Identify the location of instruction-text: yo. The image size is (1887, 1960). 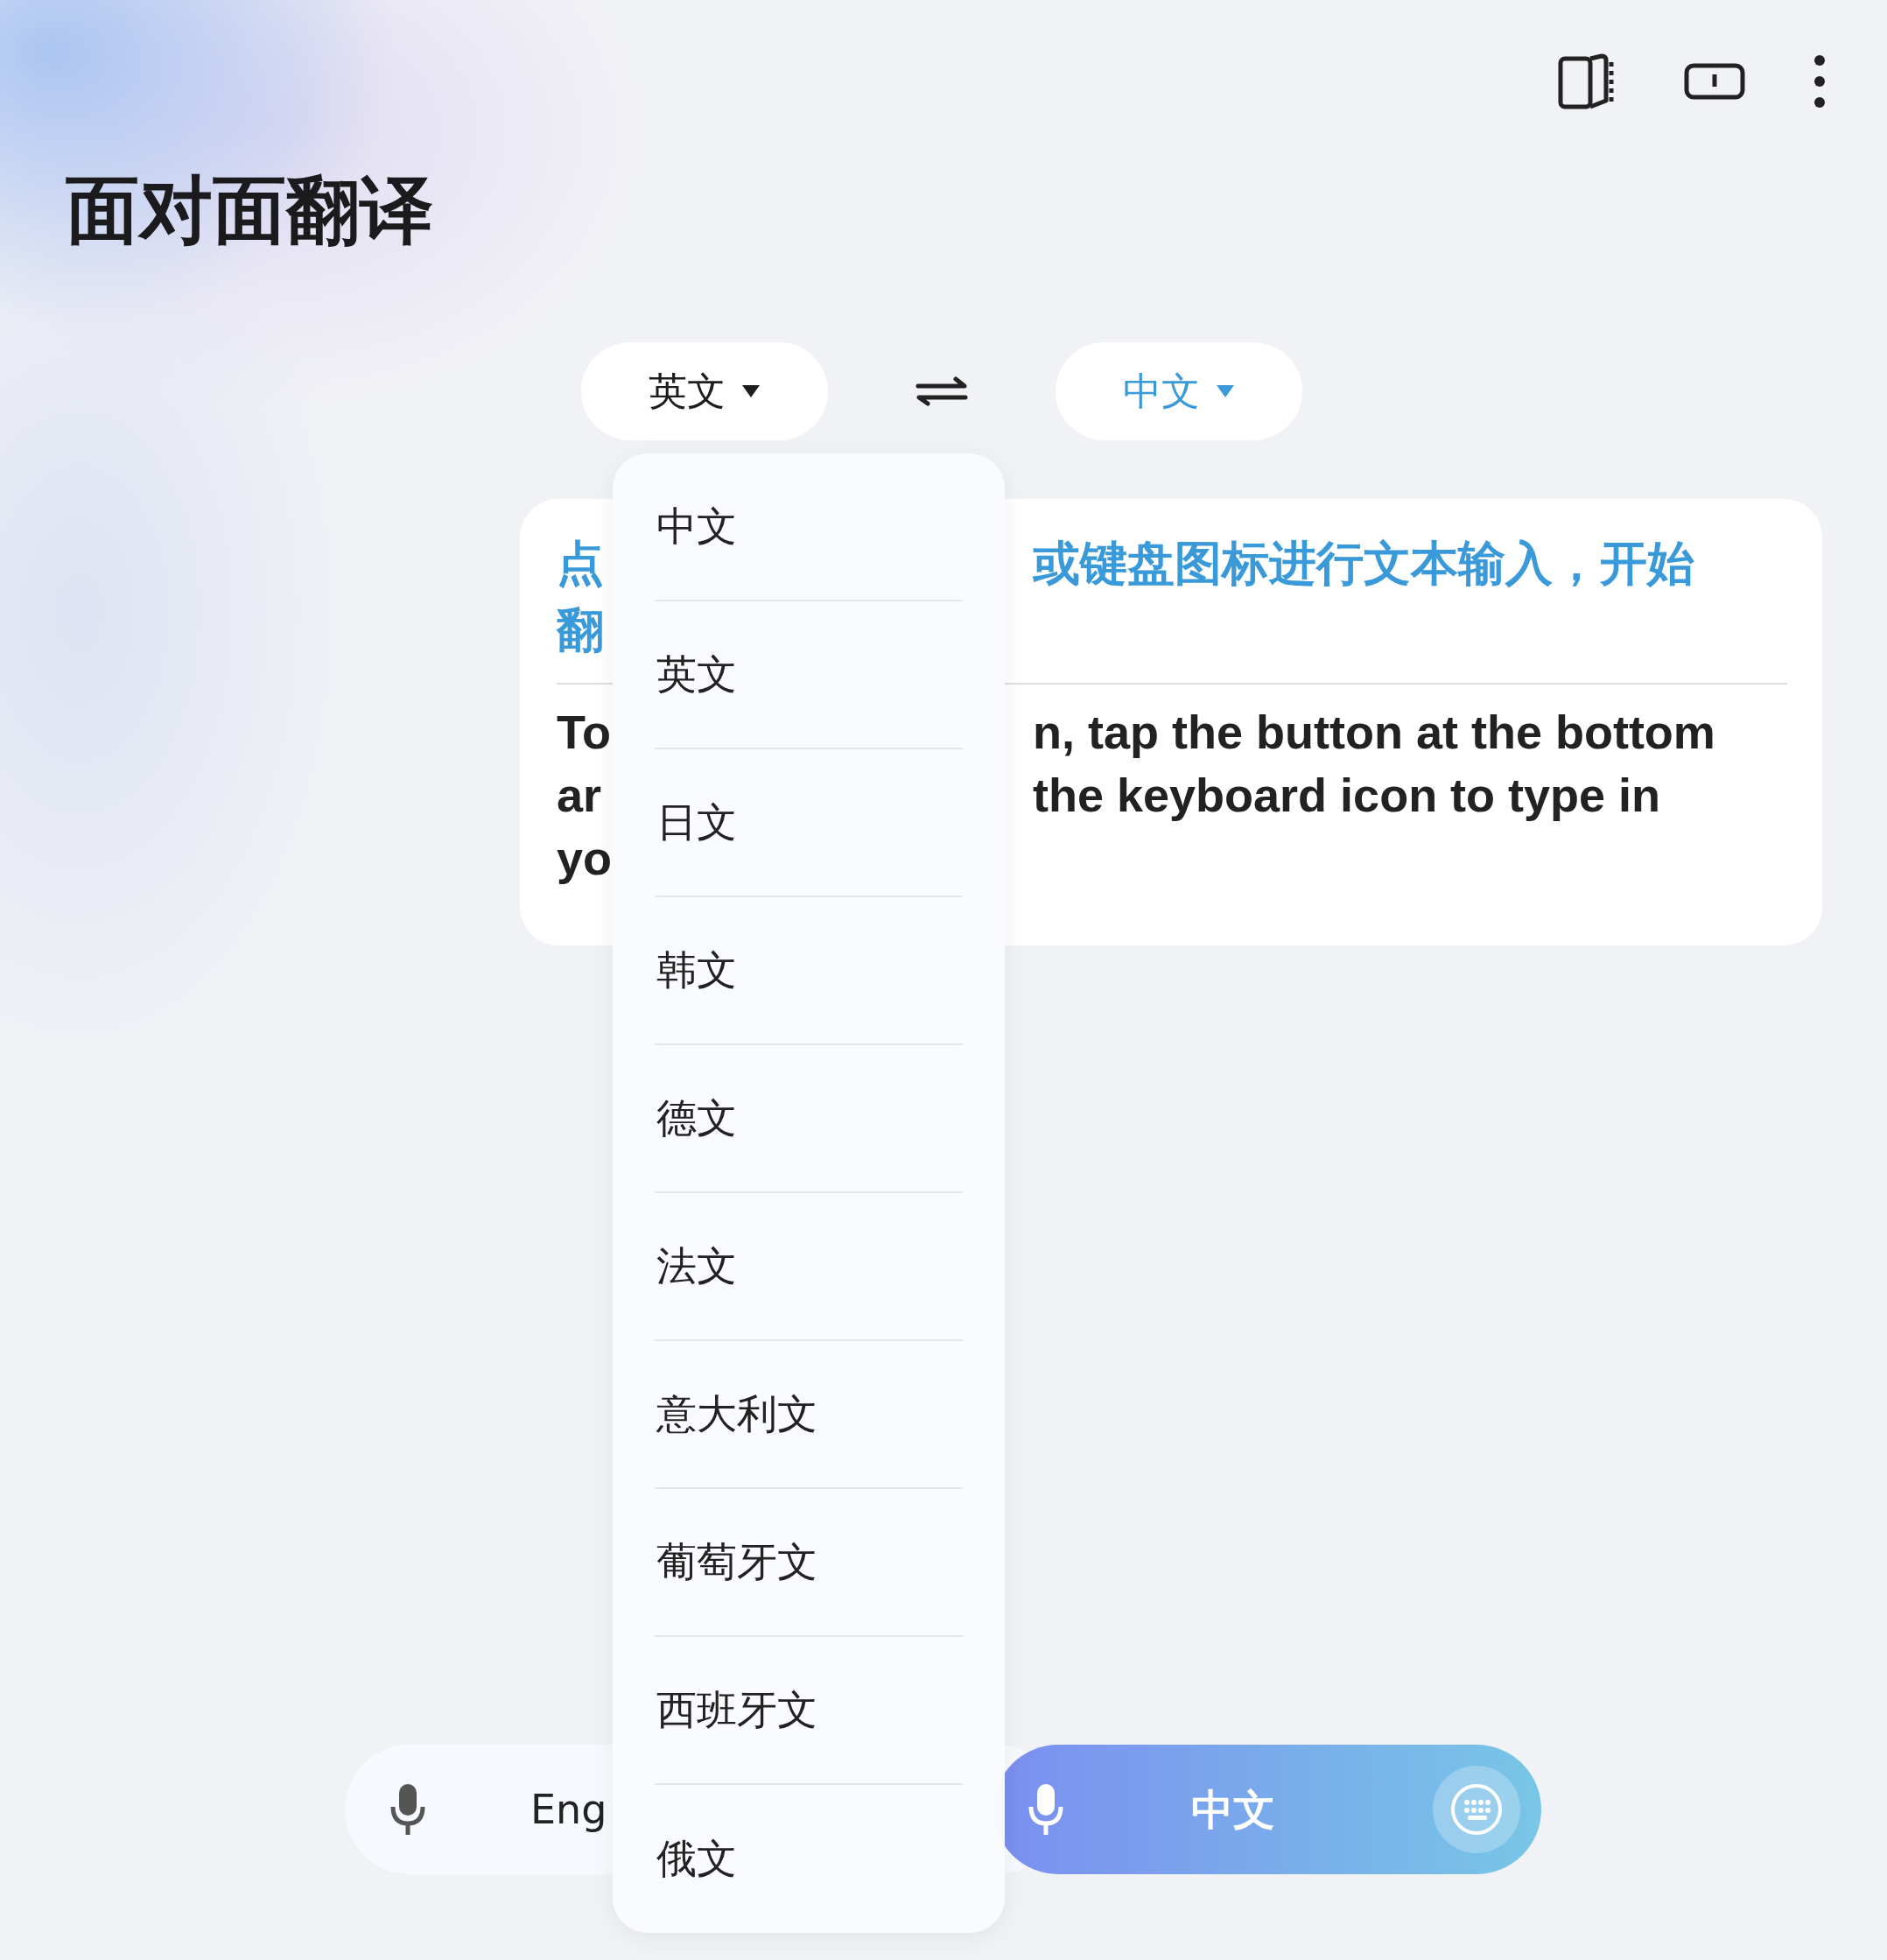
(585, 859).